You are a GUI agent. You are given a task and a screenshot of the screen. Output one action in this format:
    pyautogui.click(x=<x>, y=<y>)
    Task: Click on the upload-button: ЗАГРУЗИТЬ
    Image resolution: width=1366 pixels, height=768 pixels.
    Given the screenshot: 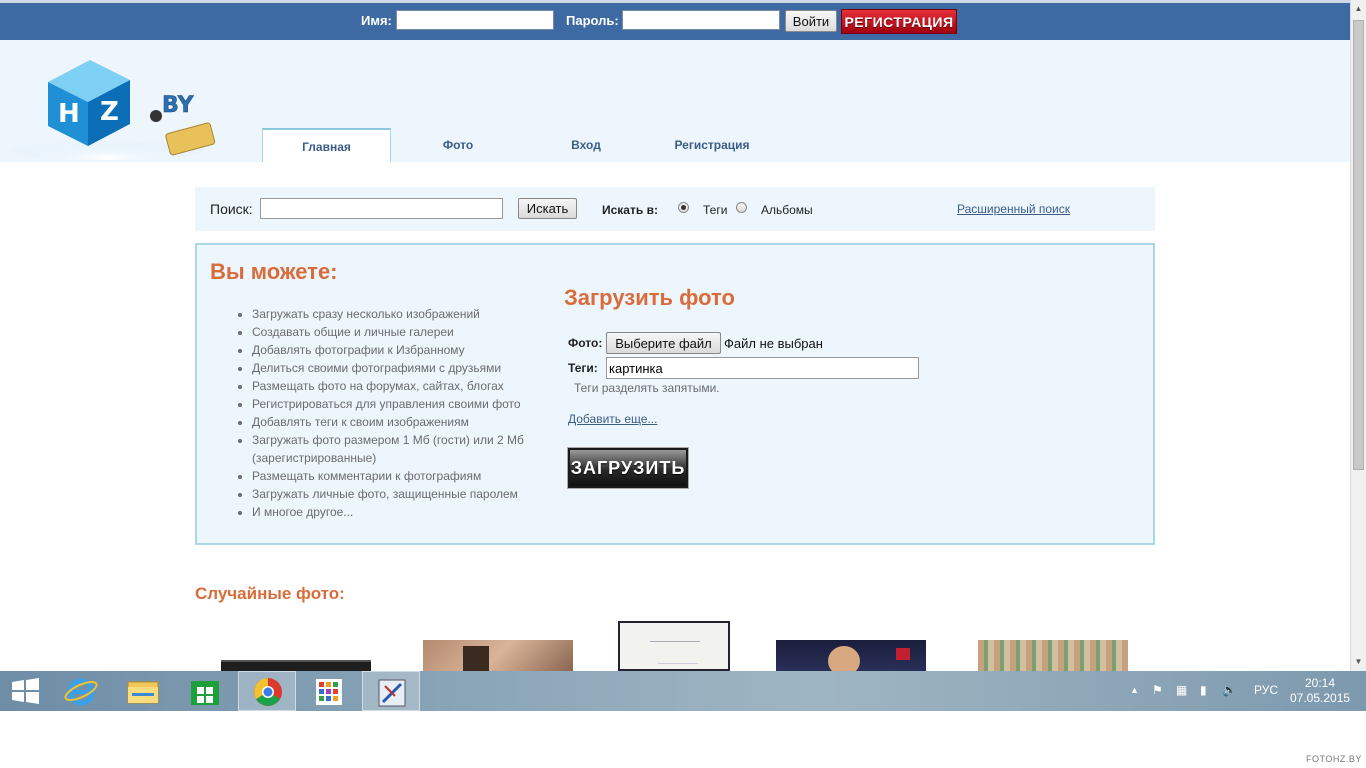 What is the action you would take?
    pyautogui.click(x=628, y=468)
    